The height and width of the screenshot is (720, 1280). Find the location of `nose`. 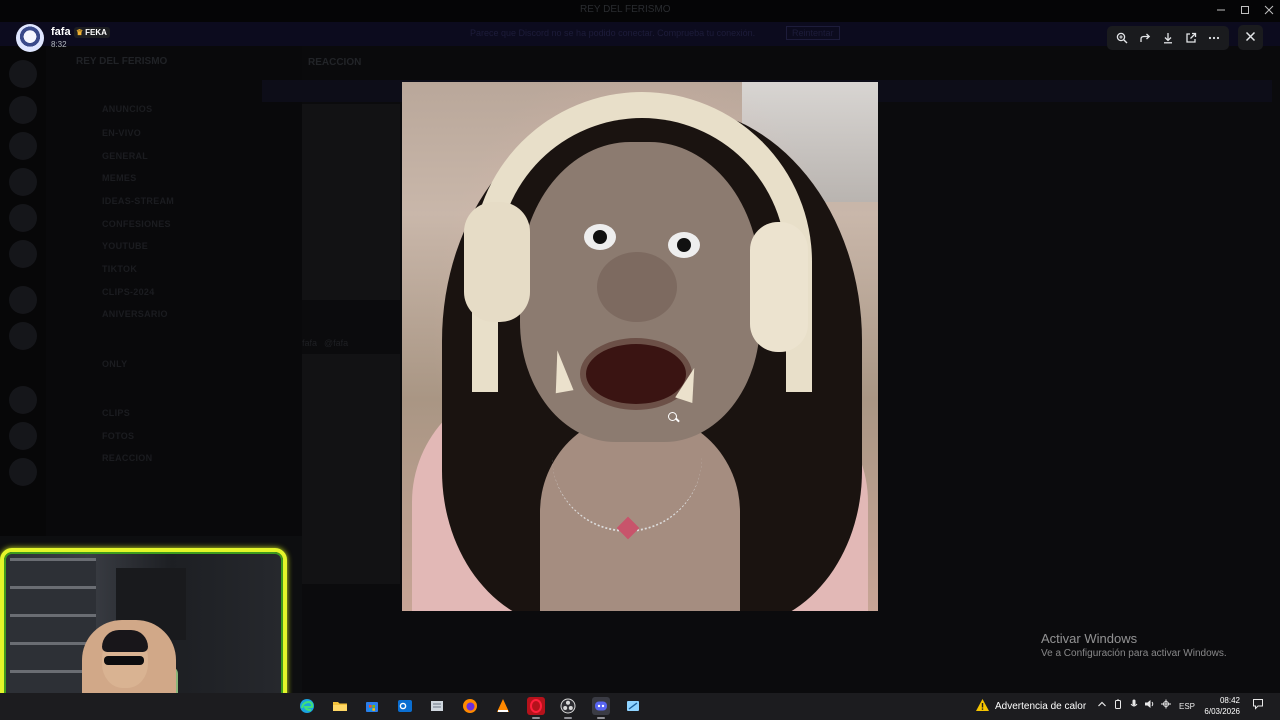

nose is located at coordinates (637, 287).